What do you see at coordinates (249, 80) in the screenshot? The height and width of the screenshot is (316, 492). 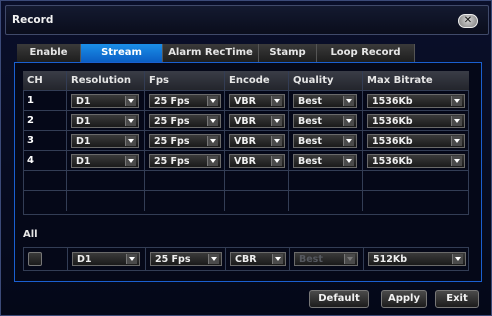 I see `col-encode: Encode` at bounding box center [249, 80].